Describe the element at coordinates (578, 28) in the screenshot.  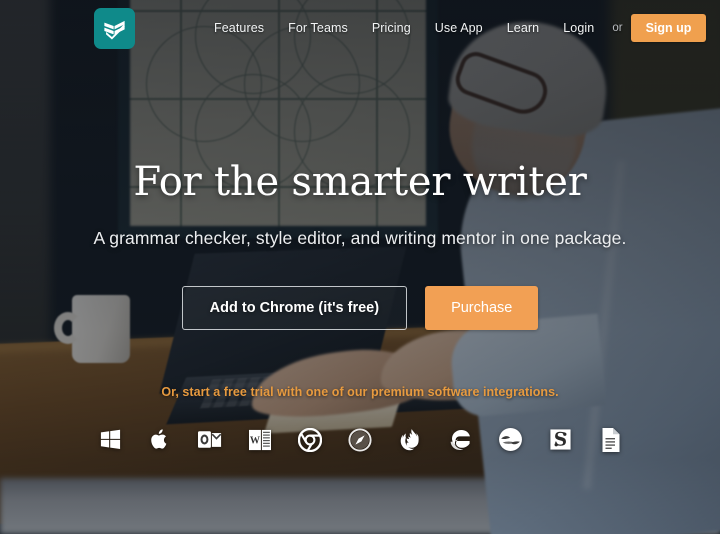
I see `nav-login: Login` at that location.